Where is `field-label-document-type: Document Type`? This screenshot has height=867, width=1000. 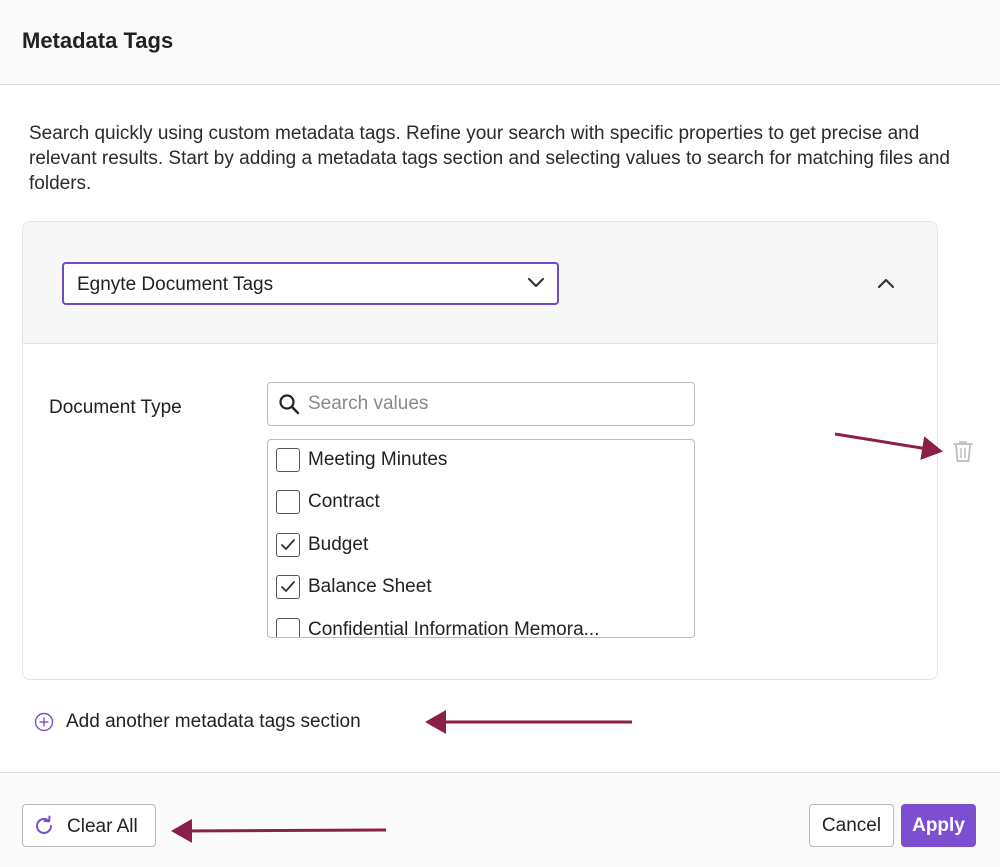
field-label-document-type: Document Type is located at coordinates (115, 407).